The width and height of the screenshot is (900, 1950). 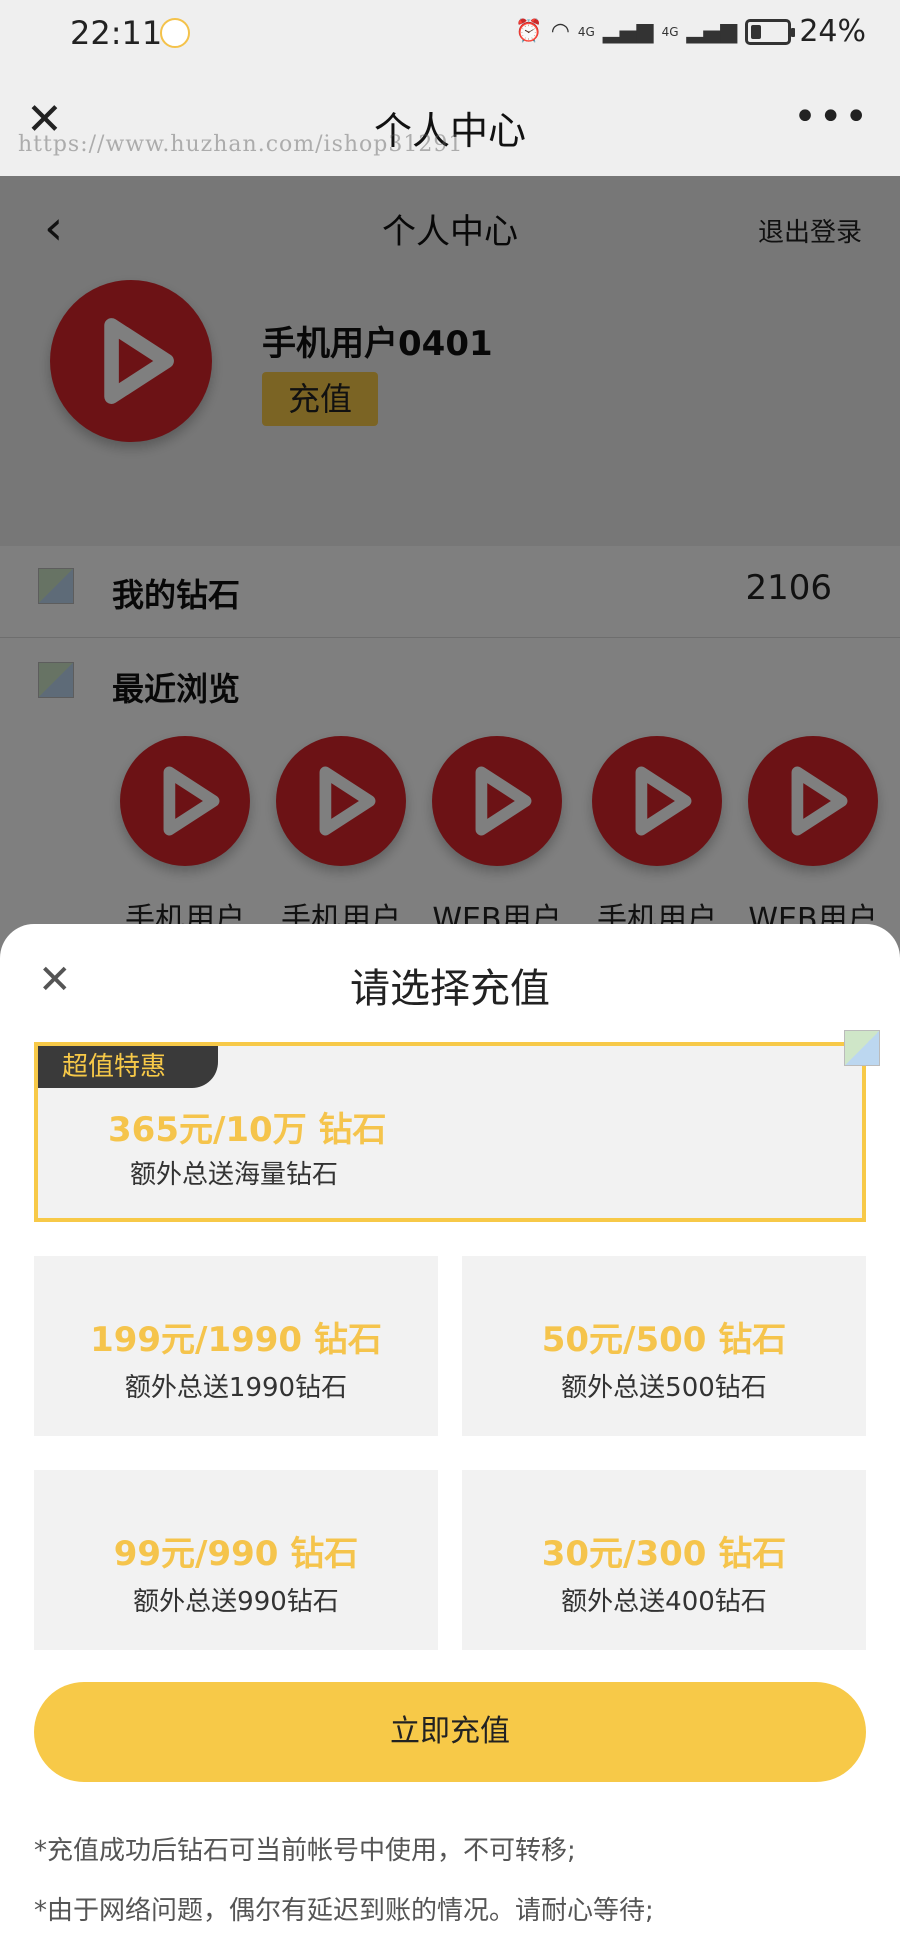 What do you see at coordinates (664, 1554) in the screenshot?
I see `option-price: 30元/300 钻石` at bounding box center [664, 1554].